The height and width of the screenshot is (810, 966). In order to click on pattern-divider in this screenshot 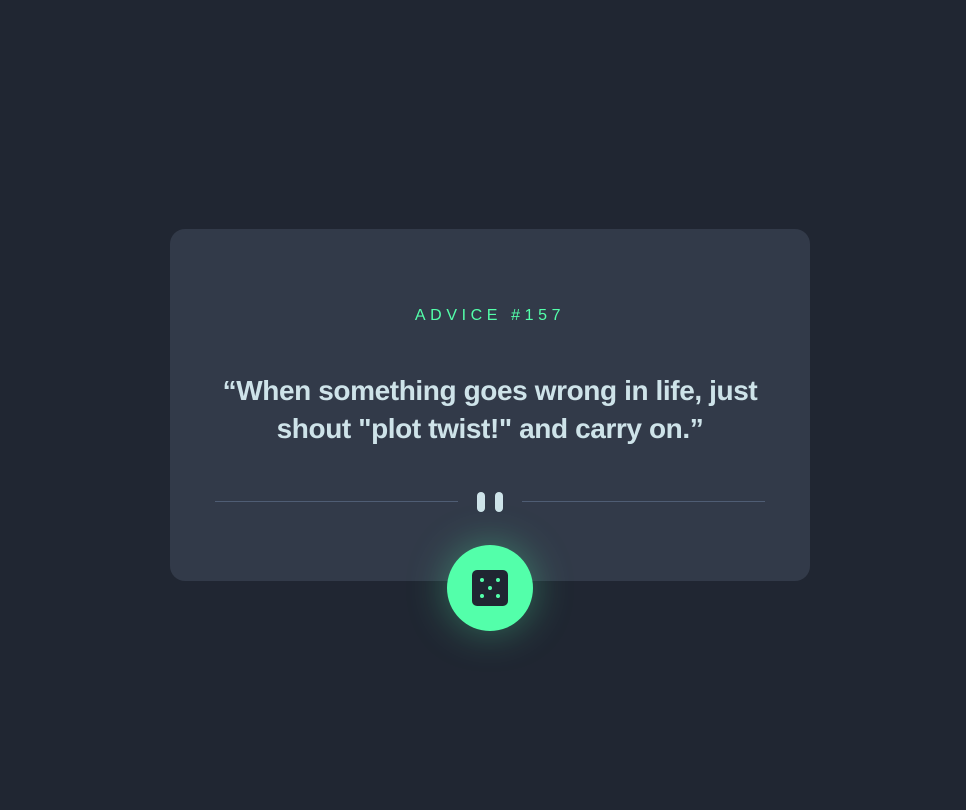, I will do `click(490, 502)`.